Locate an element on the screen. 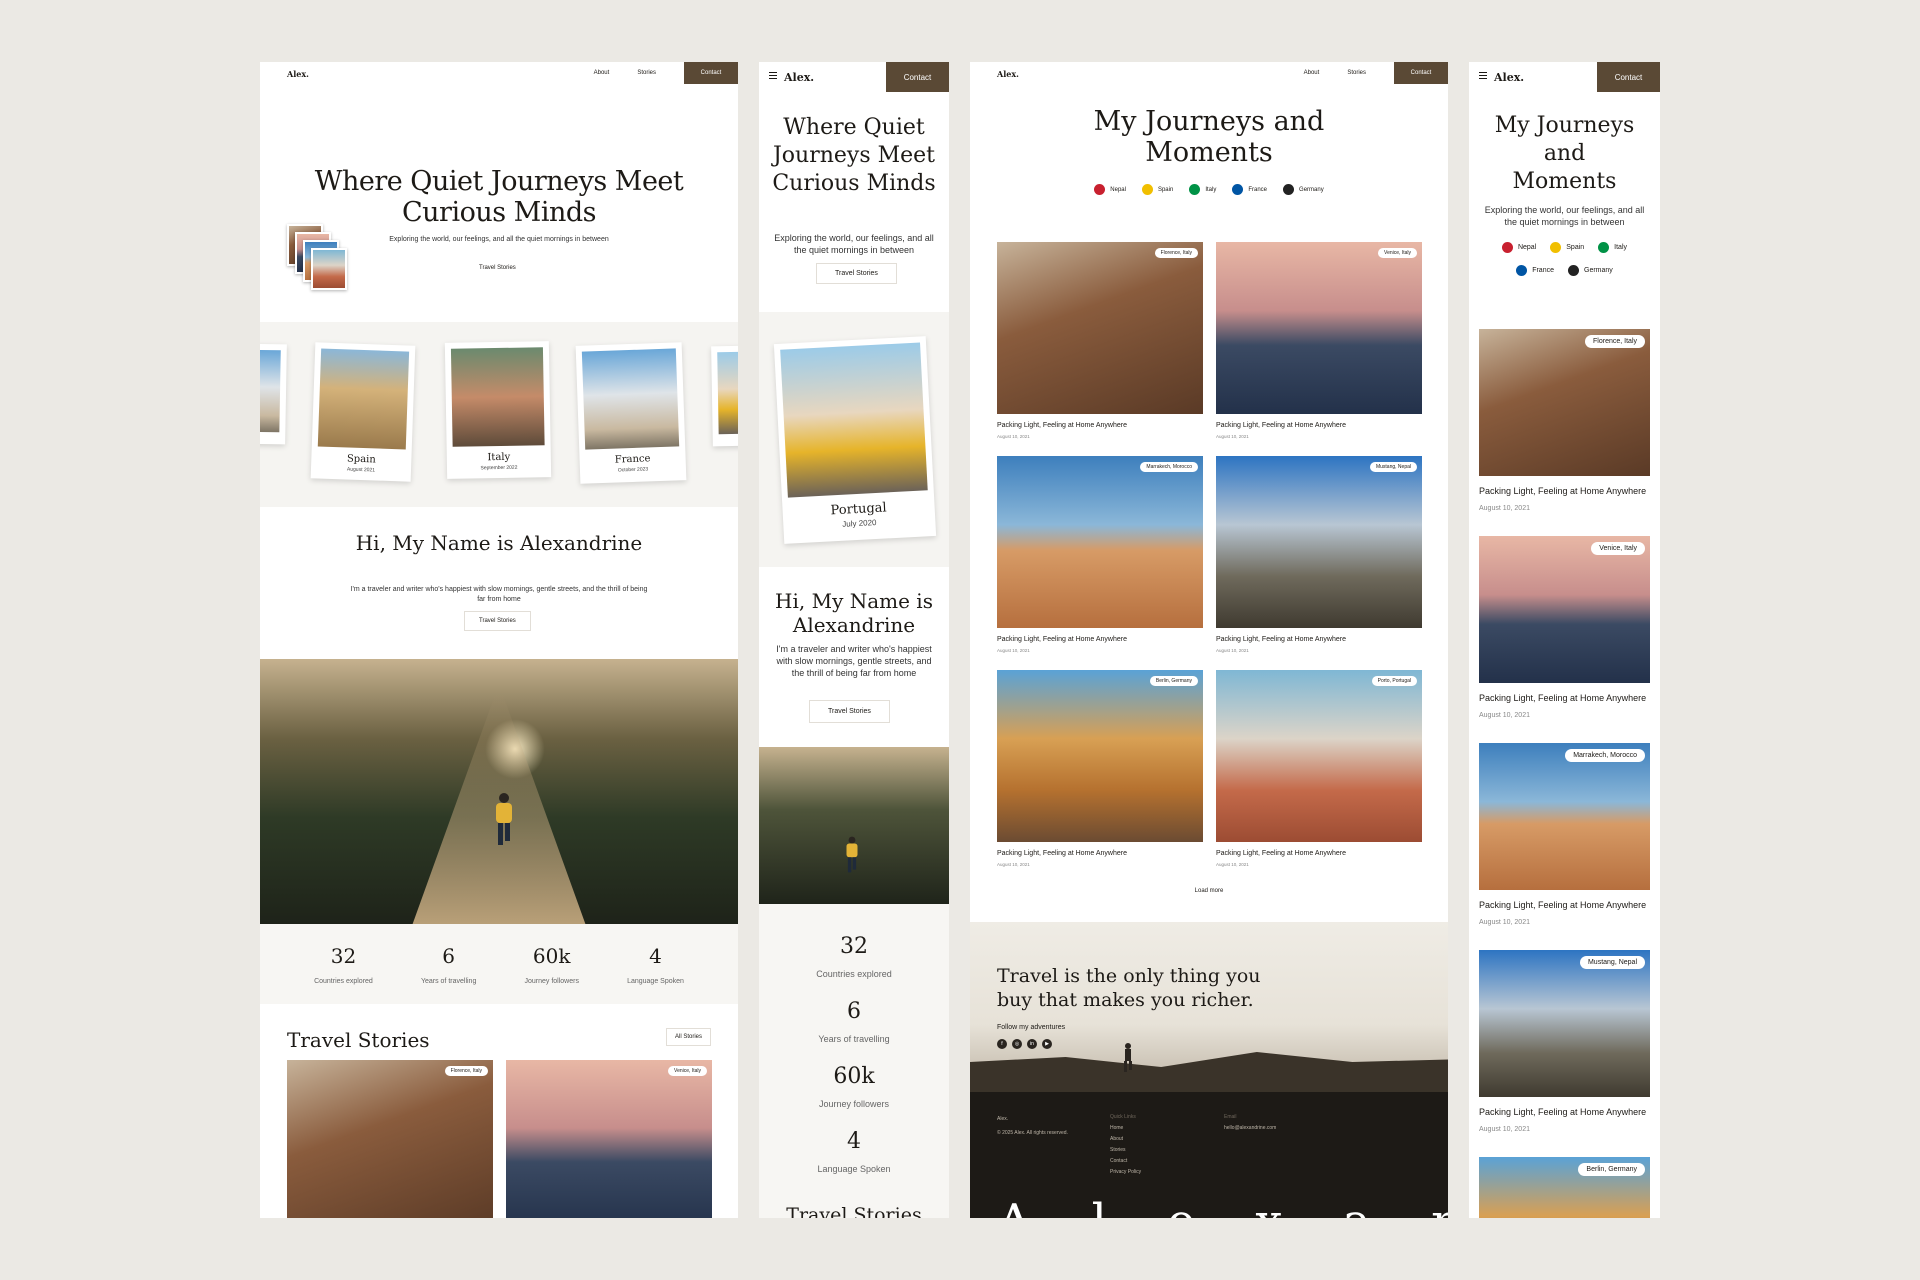 This screenshot has width=1920, height=1280. polaroid-card: Portugal July 2020 is located at coordinates (855, 440).